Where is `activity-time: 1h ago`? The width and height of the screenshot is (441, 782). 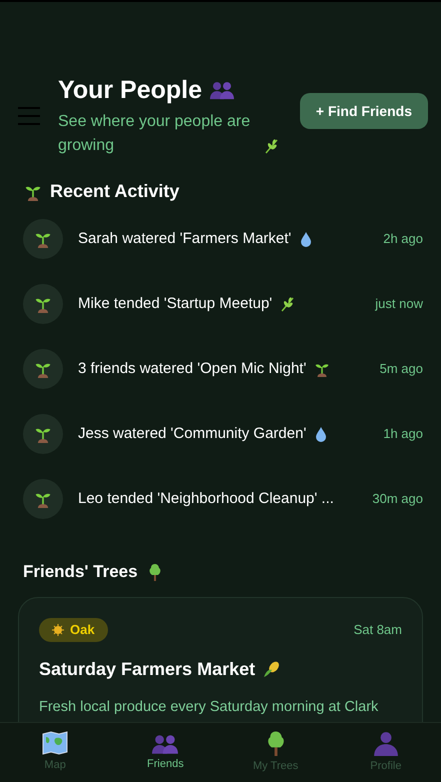
activity-time: 1h ago is located at coordinates (403, 434).